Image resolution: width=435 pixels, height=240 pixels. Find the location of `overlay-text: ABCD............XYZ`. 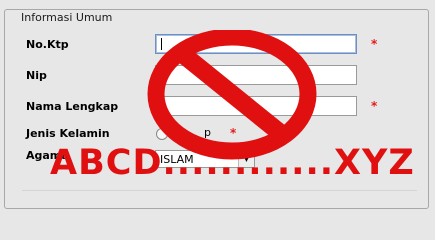

overlay-text: ABCD............XYZ is located at coordinates (232, 163).